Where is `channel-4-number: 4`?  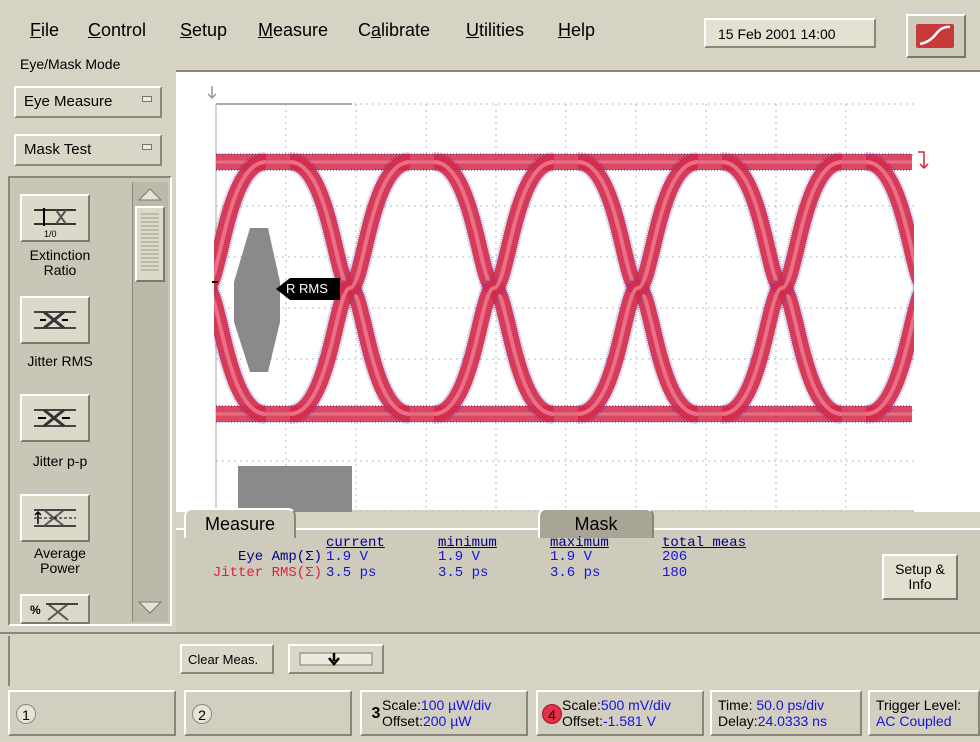 channel-4-number: 4 is located at coordinates (552, 714).